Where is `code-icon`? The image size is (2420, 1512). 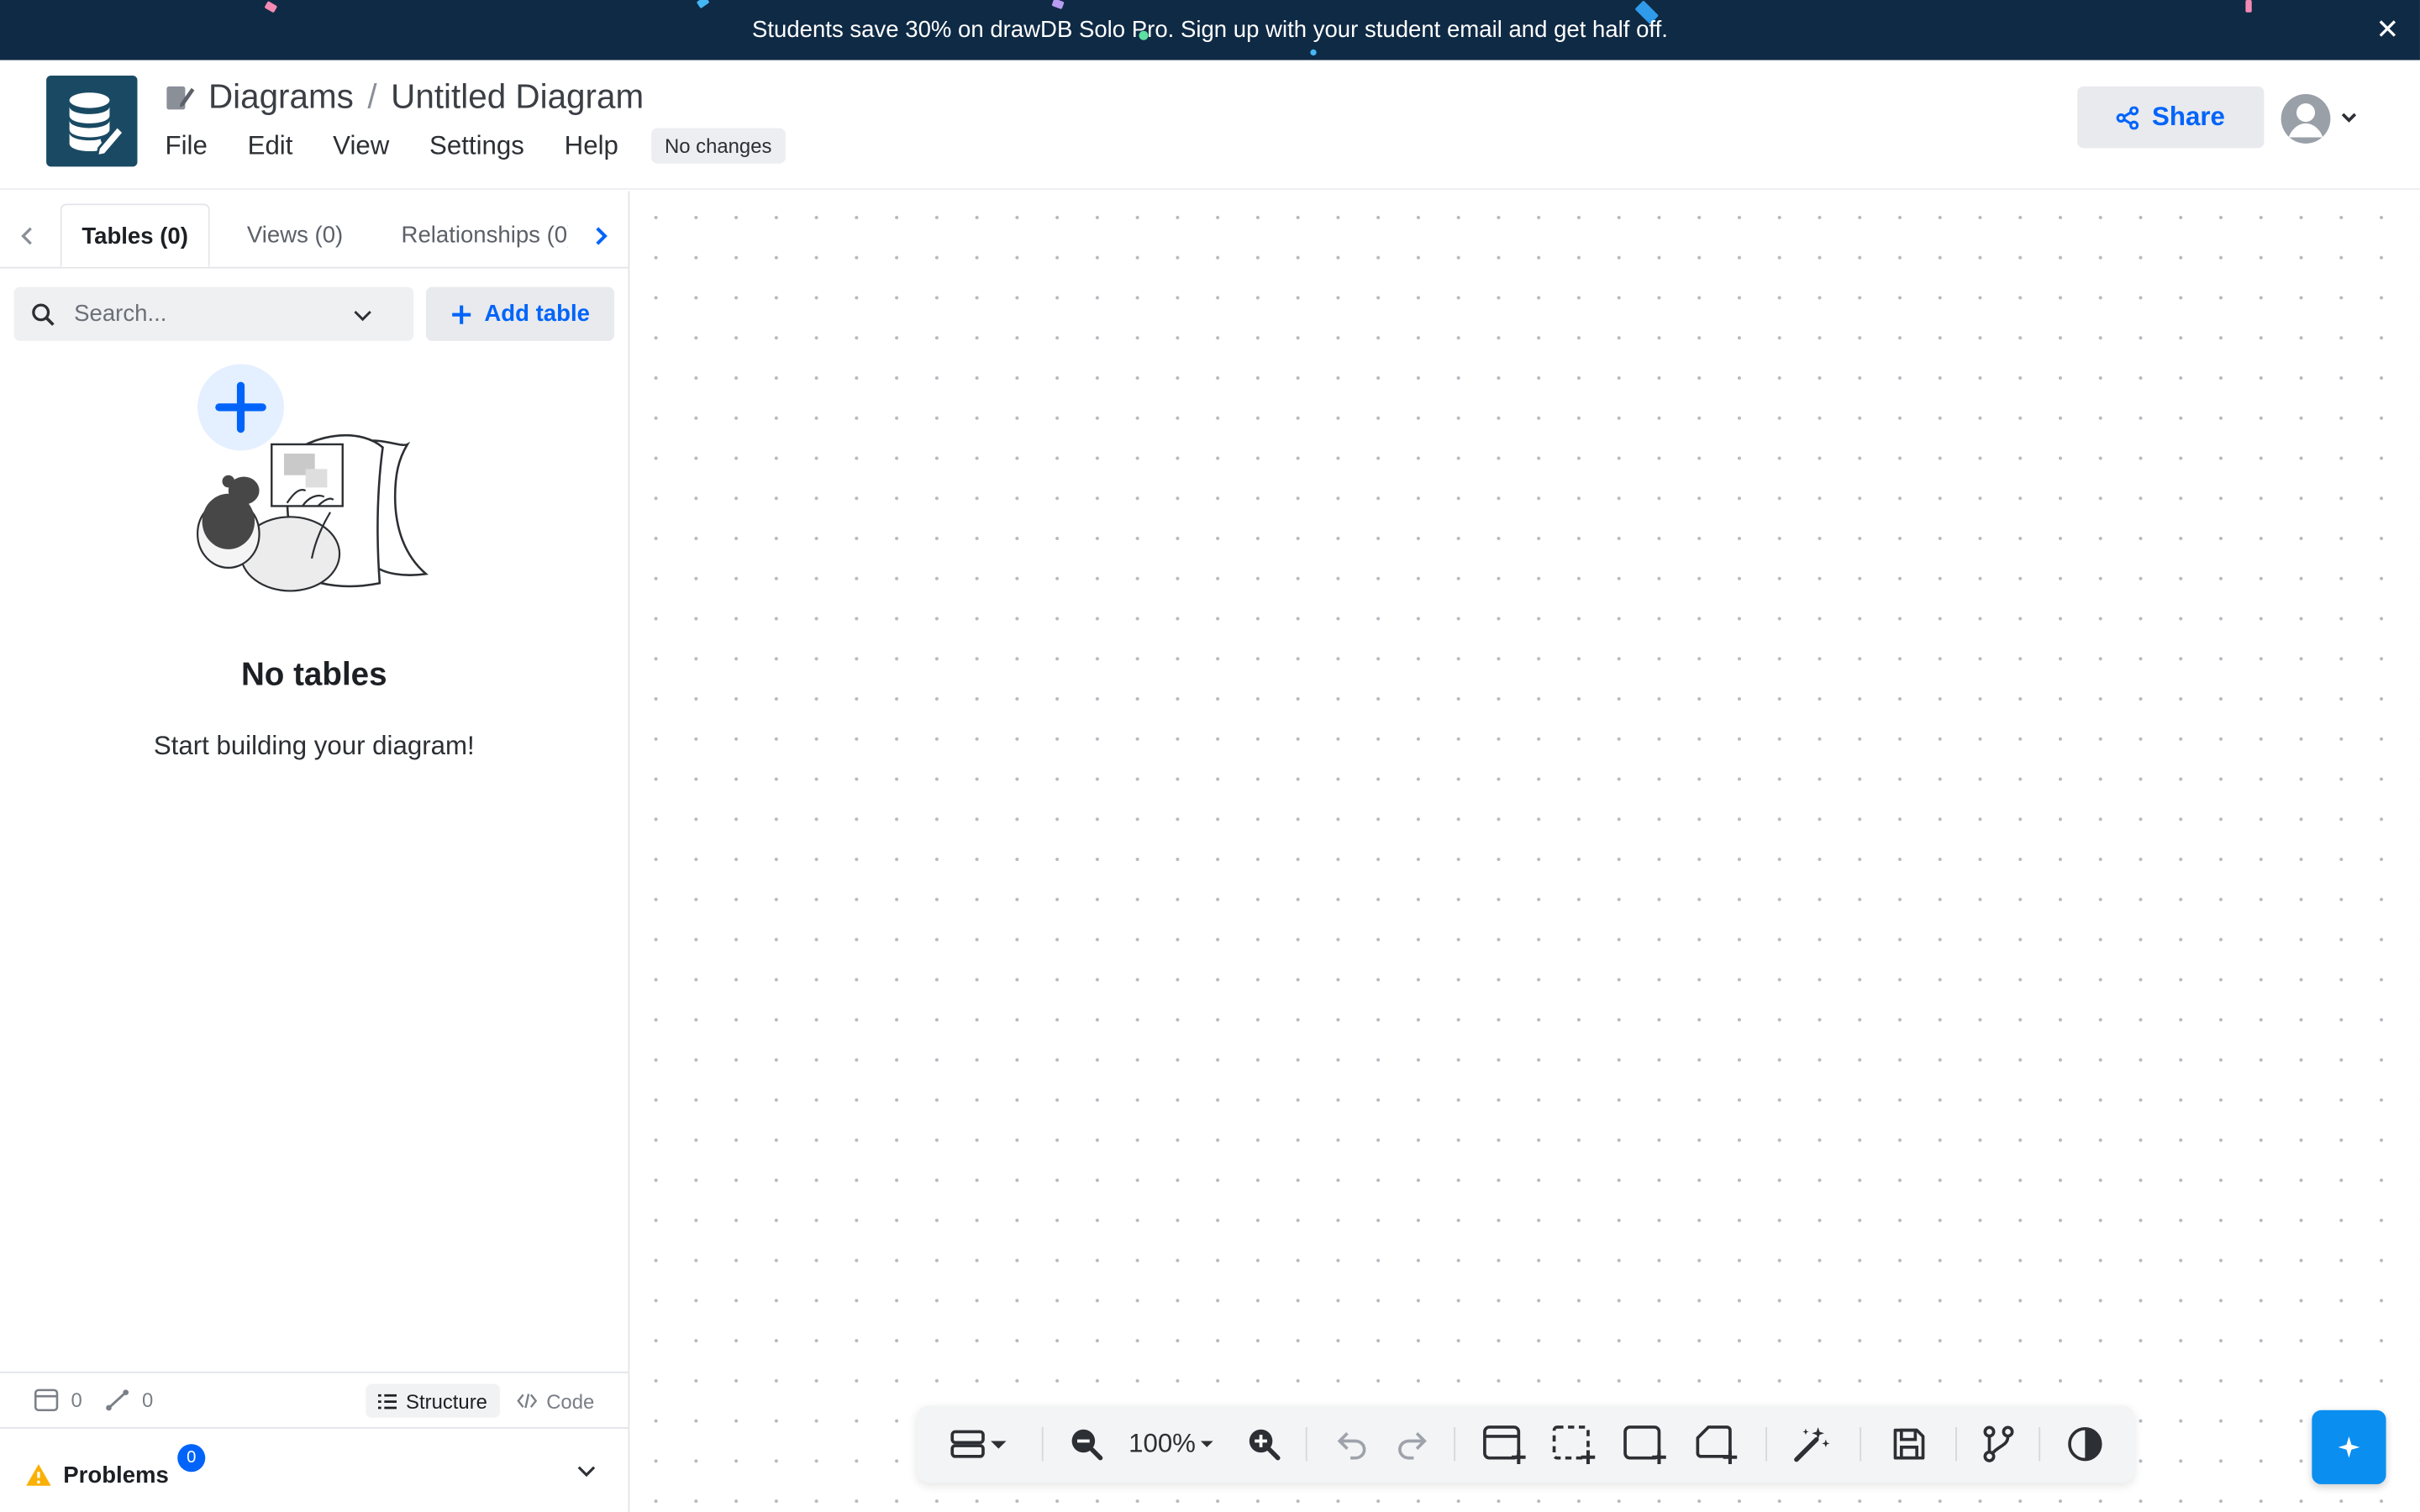 code-icon is located at coordinates (527, 1401).